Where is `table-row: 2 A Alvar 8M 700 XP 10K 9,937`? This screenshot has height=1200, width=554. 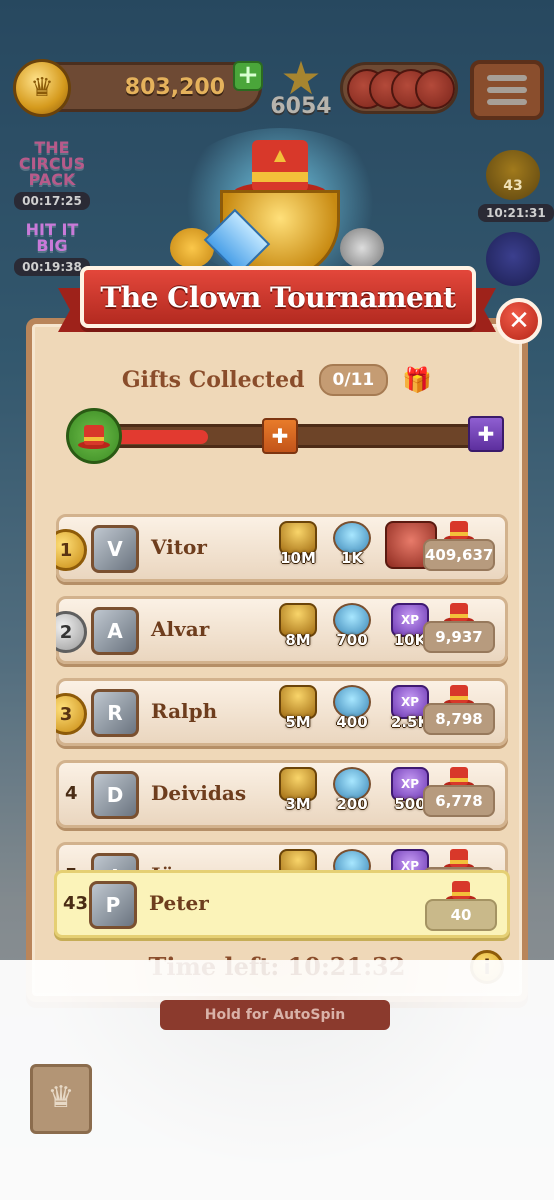 table-row: 2 A Alvar 8M 700 XP 10K 9,937 is located at coordinates (282, 630).